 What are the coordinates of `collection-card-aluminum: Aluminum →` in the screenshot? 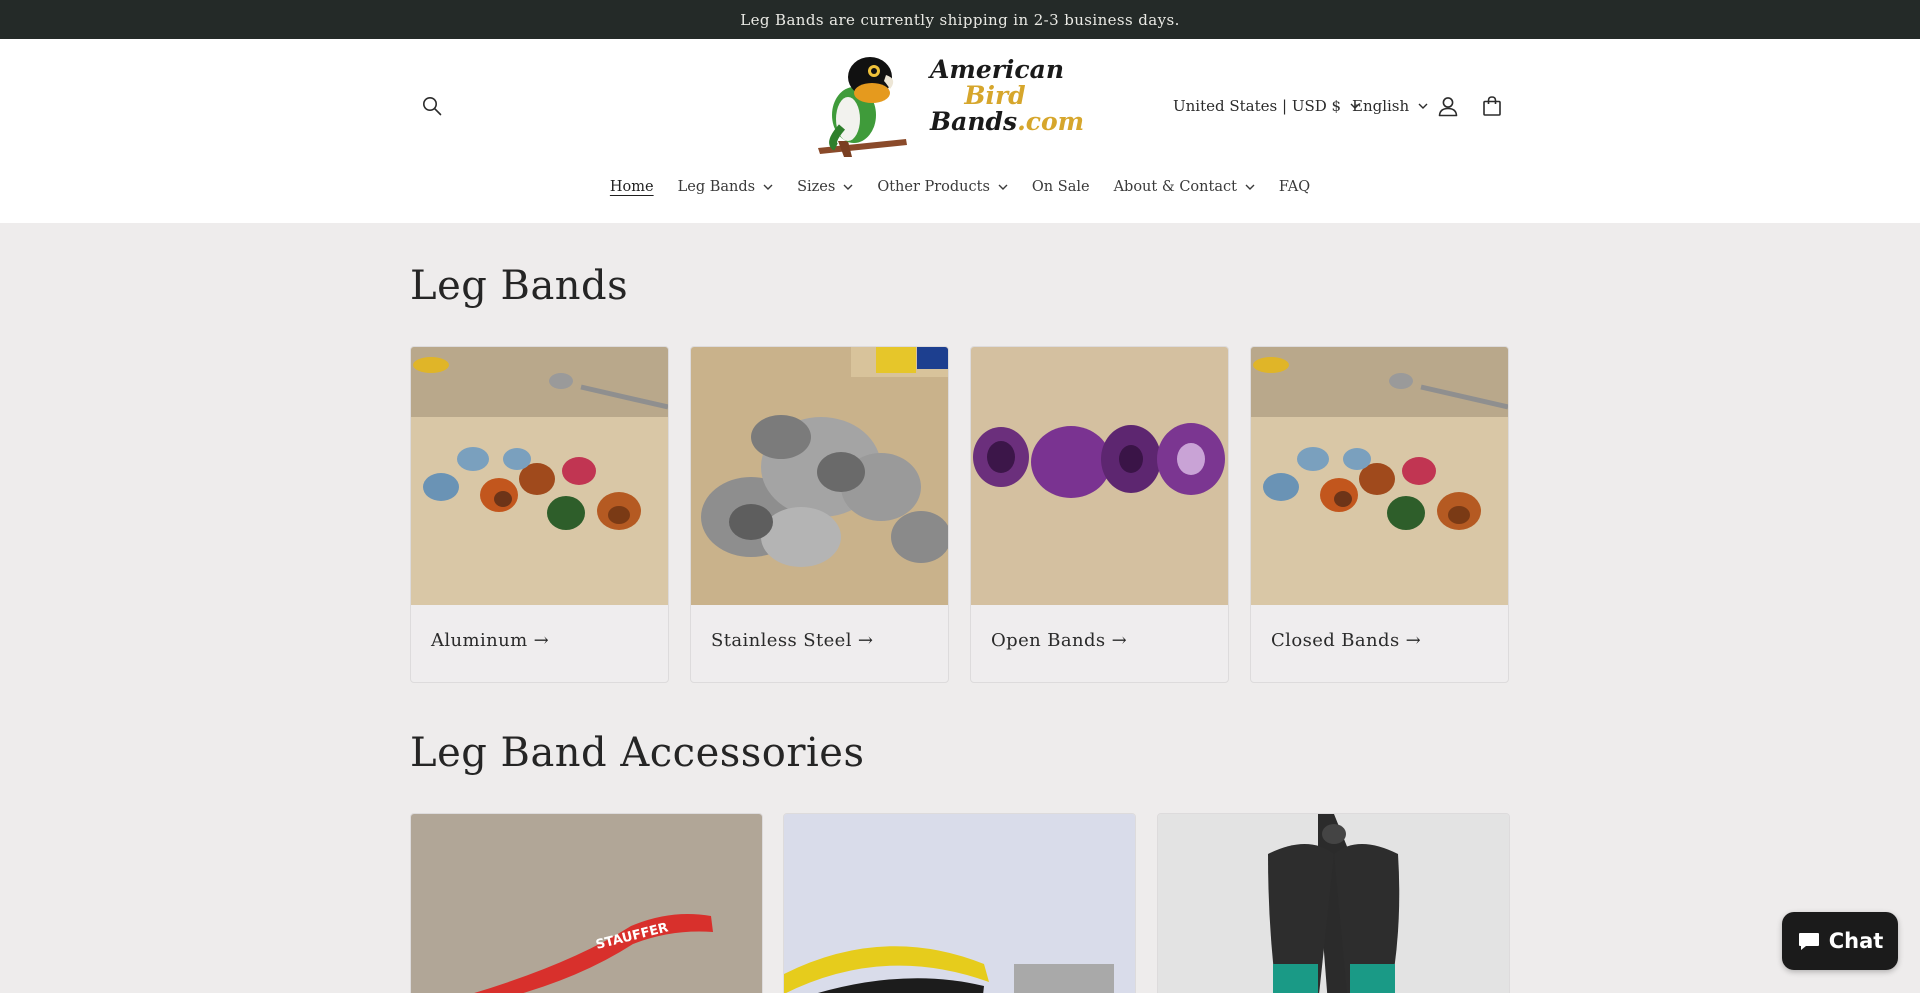 It's located at (539, 514).